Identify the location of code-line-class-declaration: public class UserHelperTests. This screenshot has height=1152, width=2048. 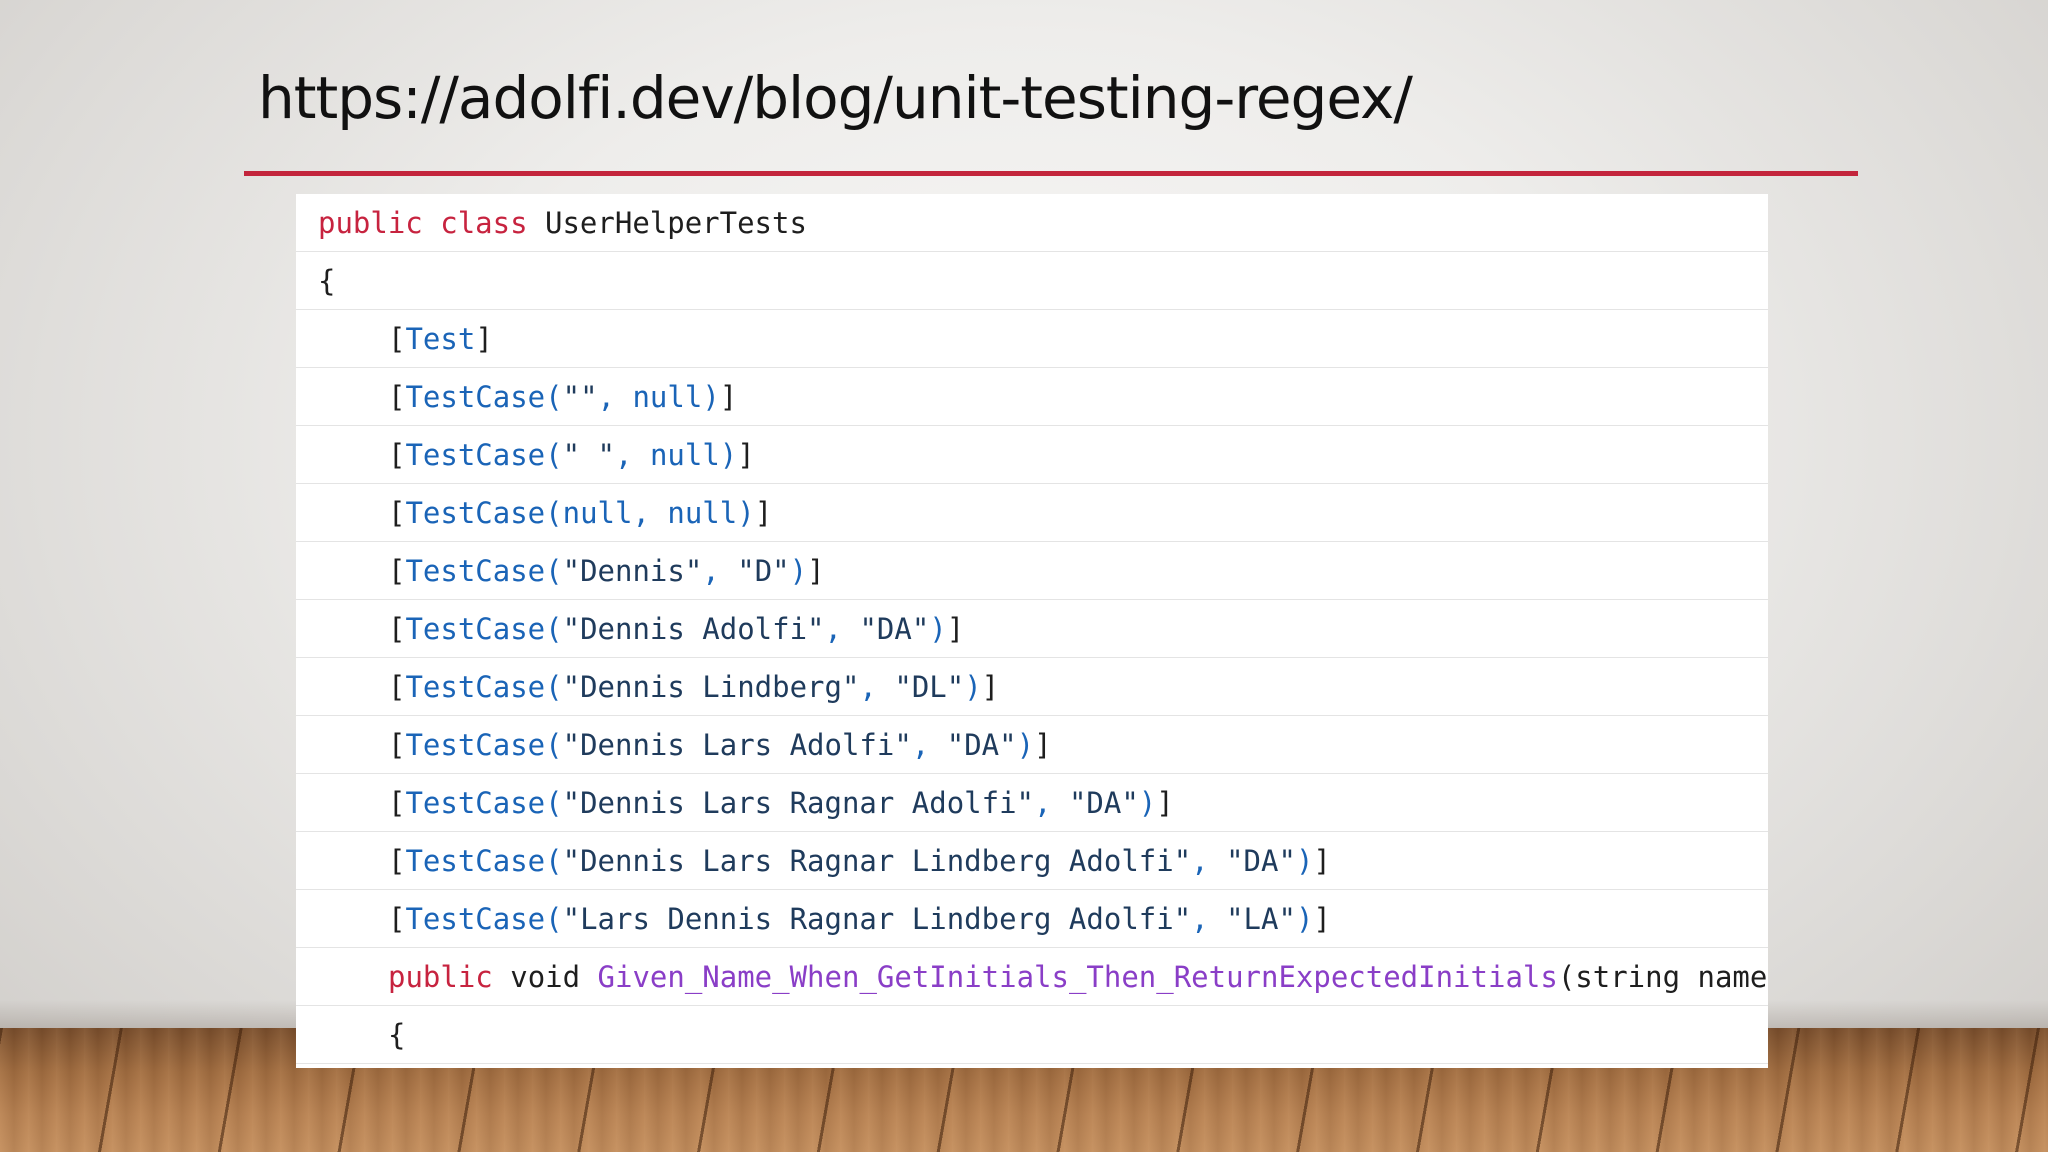
(1032, 223).